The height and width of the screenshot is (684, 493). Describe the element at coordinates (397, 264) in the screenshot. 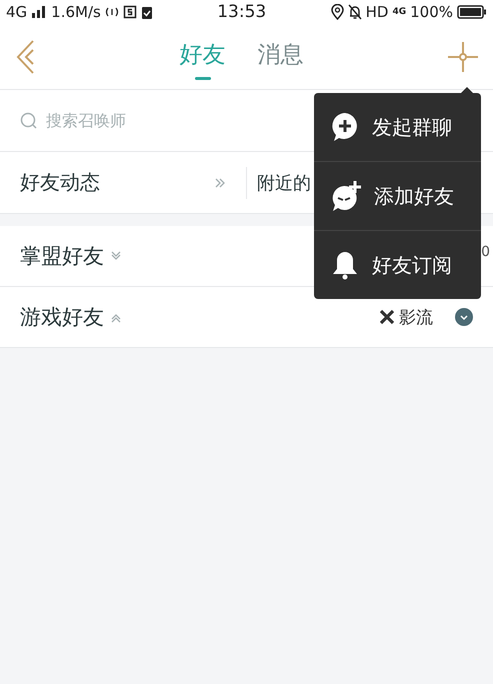

I see `menu-item: 好友订阅` at that location.